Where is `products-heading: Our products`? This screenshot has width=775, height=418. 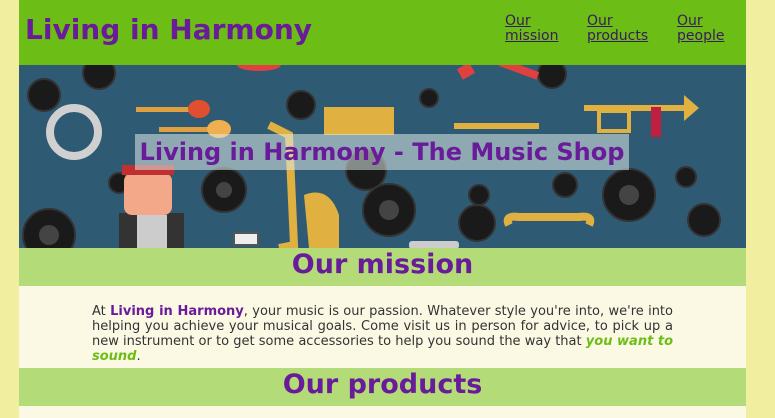 products-heading: Our products is located at coordinates (382, 387).